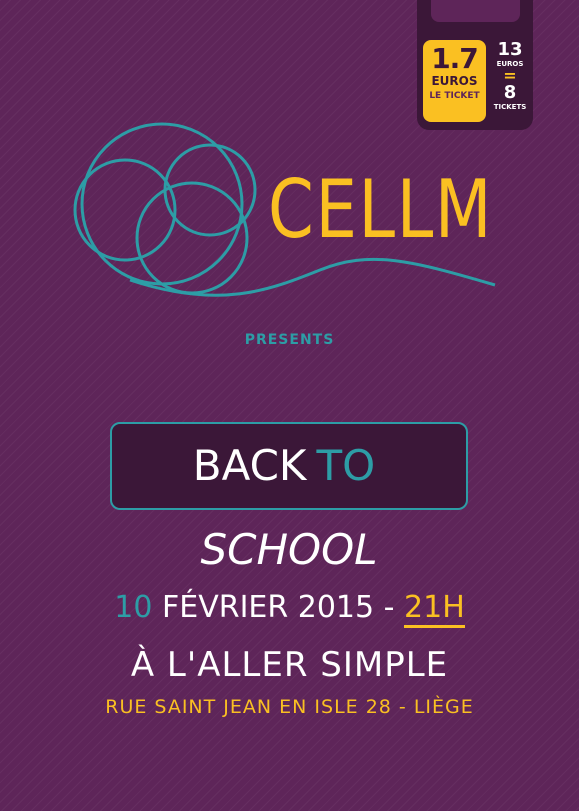 This screenshot has height=811, width=579. I want to click on ticket-price-currency: EUROS, so click(454, 81).